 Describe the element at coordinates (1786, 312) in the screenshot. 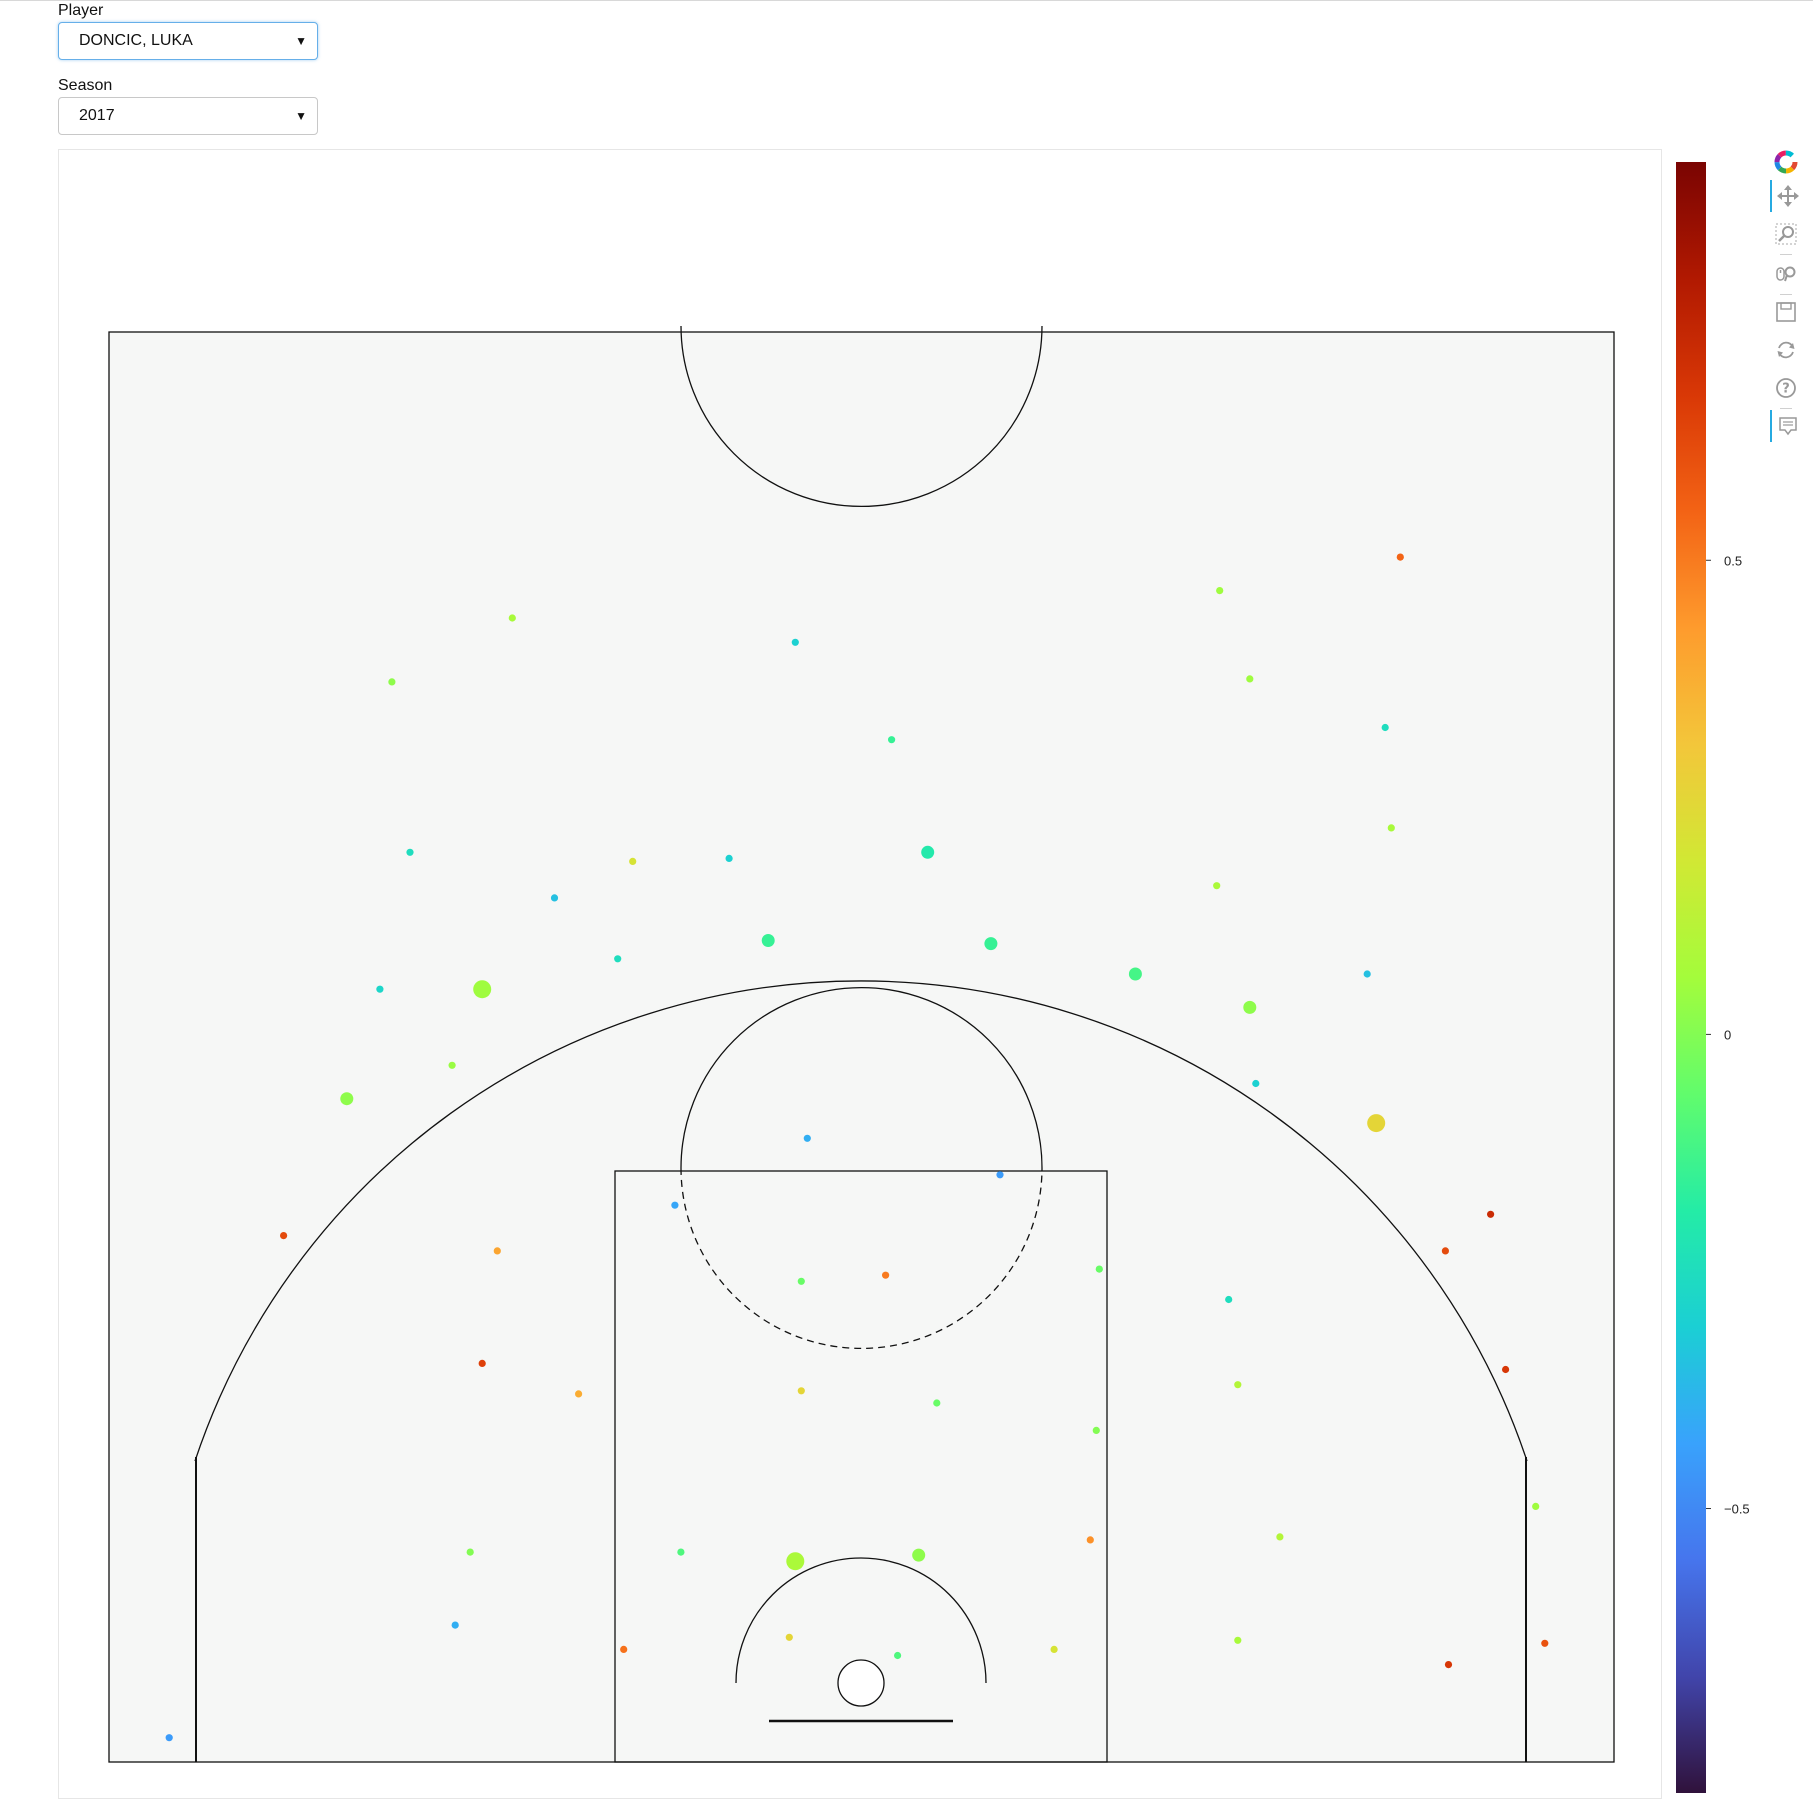

I see `save-icon` at that location.